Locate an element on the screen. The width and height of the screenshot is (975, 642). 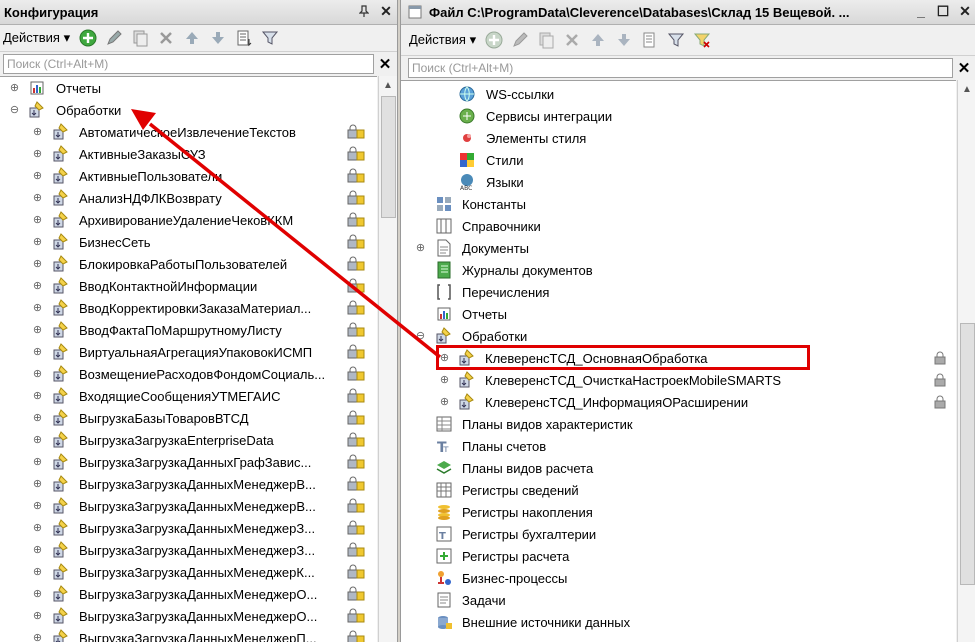
database-scrollbar: ▲ is located at coordinates (966, 361).